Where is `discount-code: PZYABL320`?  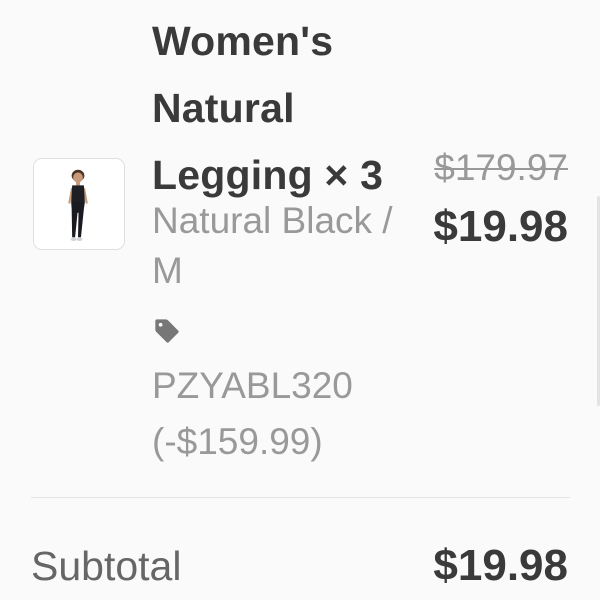 discount-code: PZYABL320 is located at coordinates (252, 385).